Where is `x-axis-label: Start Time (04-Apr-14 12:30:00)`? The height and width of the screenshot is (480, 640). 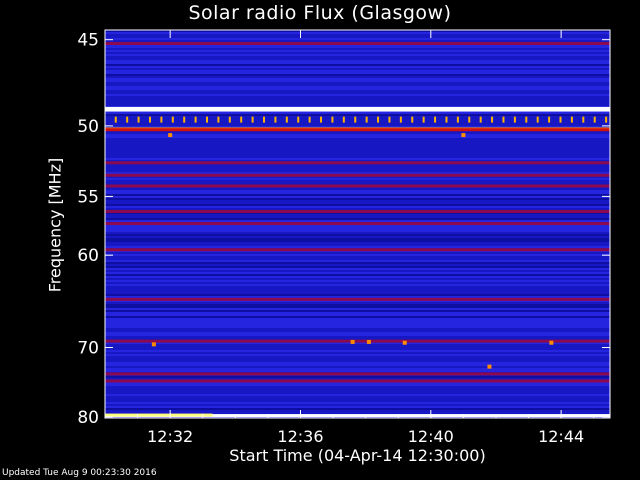
x-axis-label: Start Time (04-Apr-14 12:30:00) is located at coordinates (357, 455).